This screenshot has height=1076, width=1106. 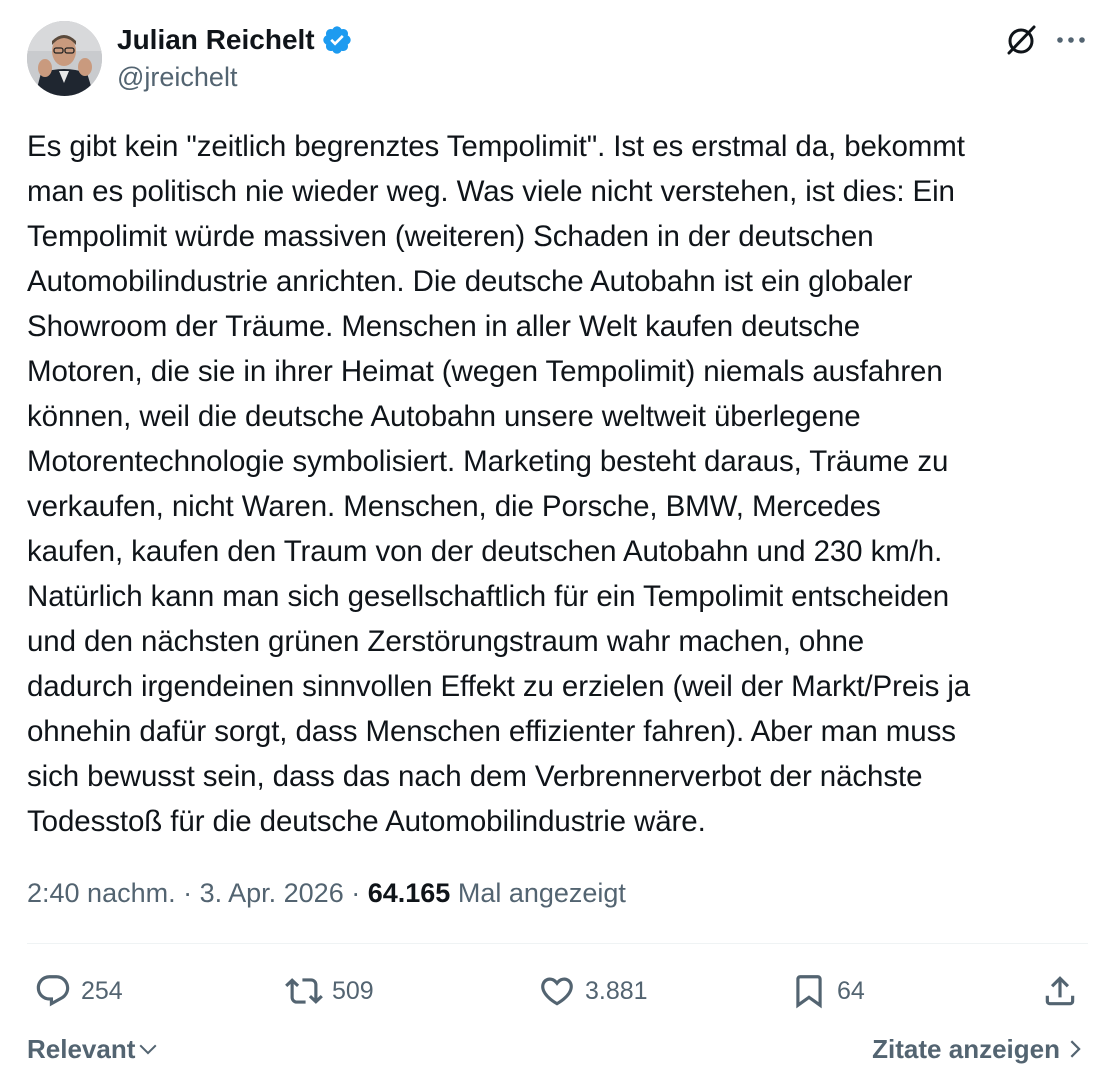 I want to click on like-button: 3.881, so click(x=593, y=991).